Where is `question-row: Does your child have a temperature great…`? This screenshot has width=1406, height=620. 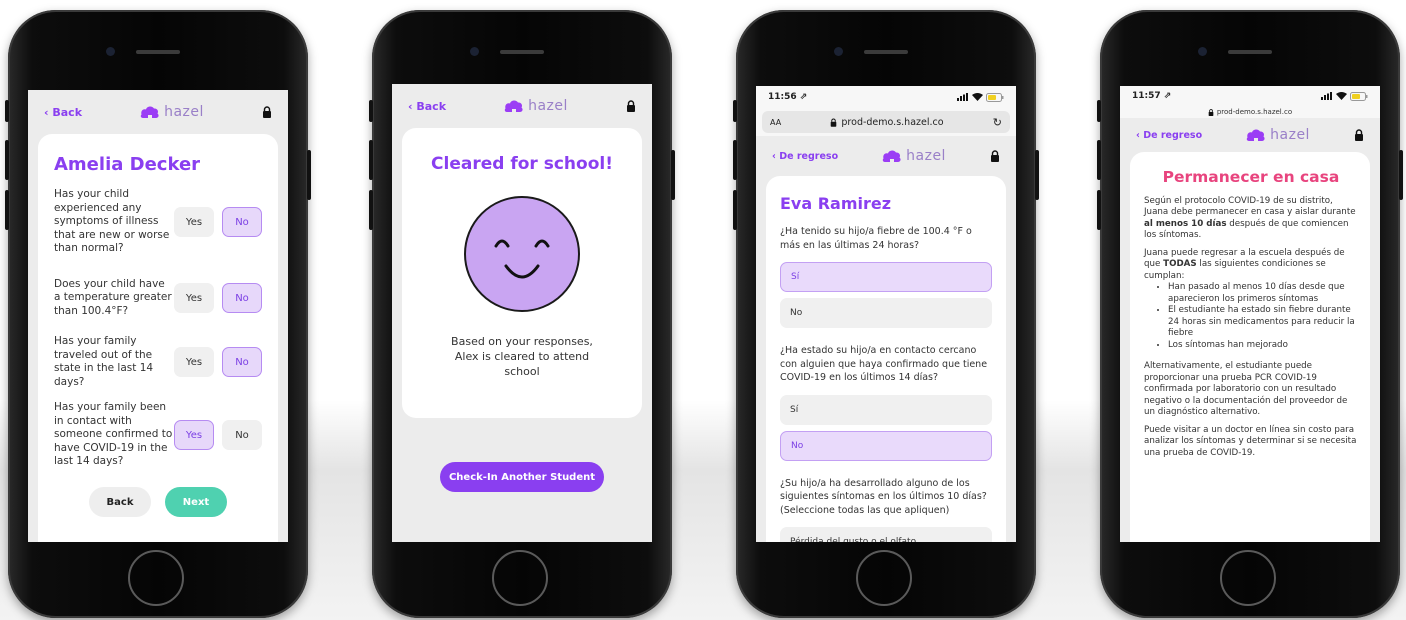
question-row: Does your child have a temperature great… is located at coordinates (158, 298).